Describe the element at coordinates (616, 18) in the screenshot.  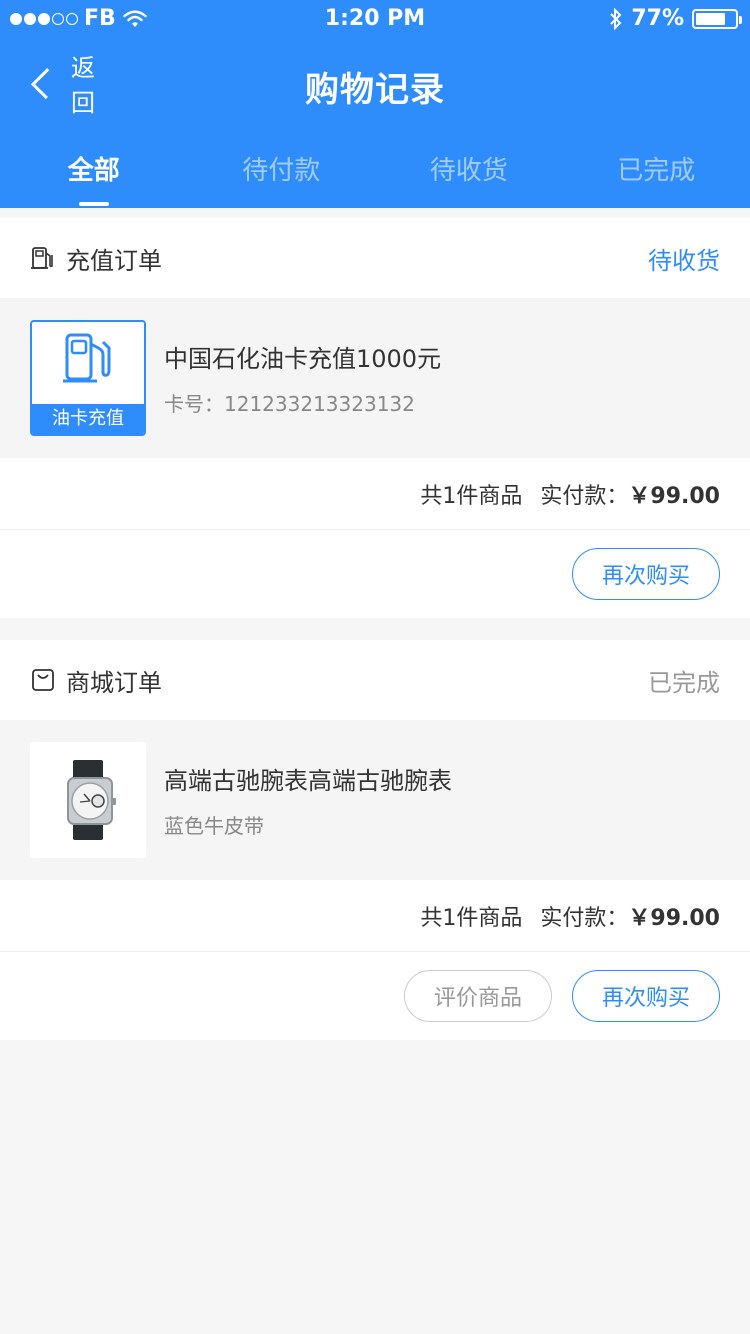
I see `bluetooth-icon` at that location.